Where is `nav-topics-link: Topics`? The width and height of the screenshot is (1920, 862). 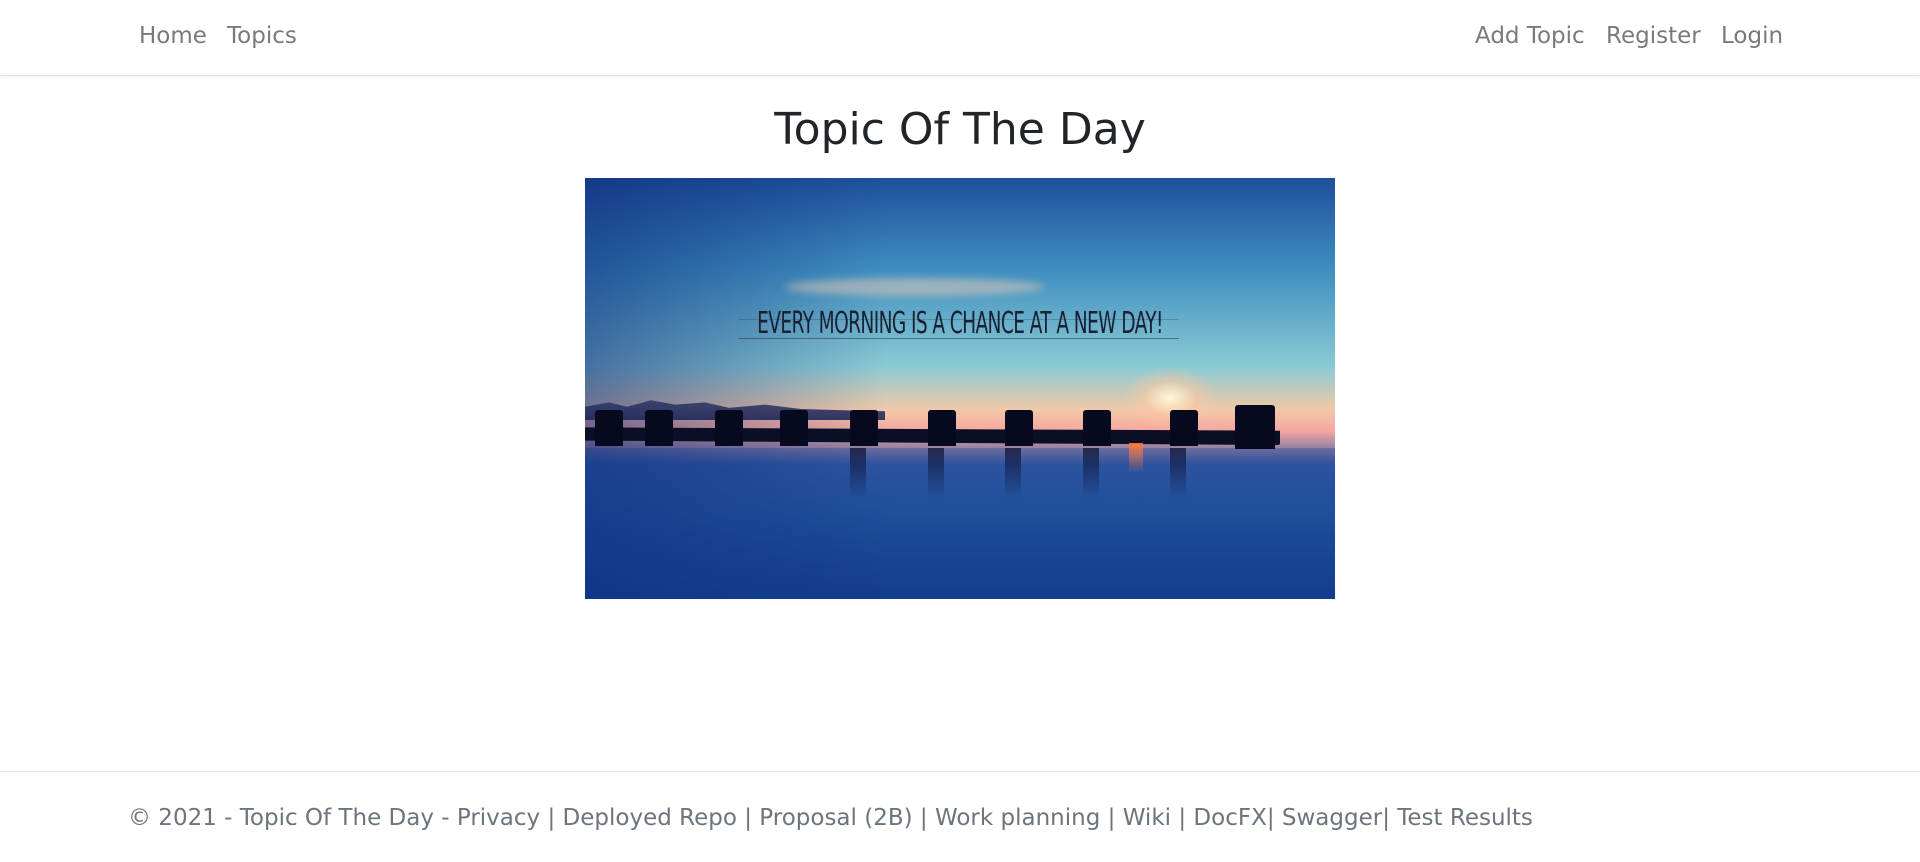 nav-topics-link: Topics is located at coordinates (262, 36).